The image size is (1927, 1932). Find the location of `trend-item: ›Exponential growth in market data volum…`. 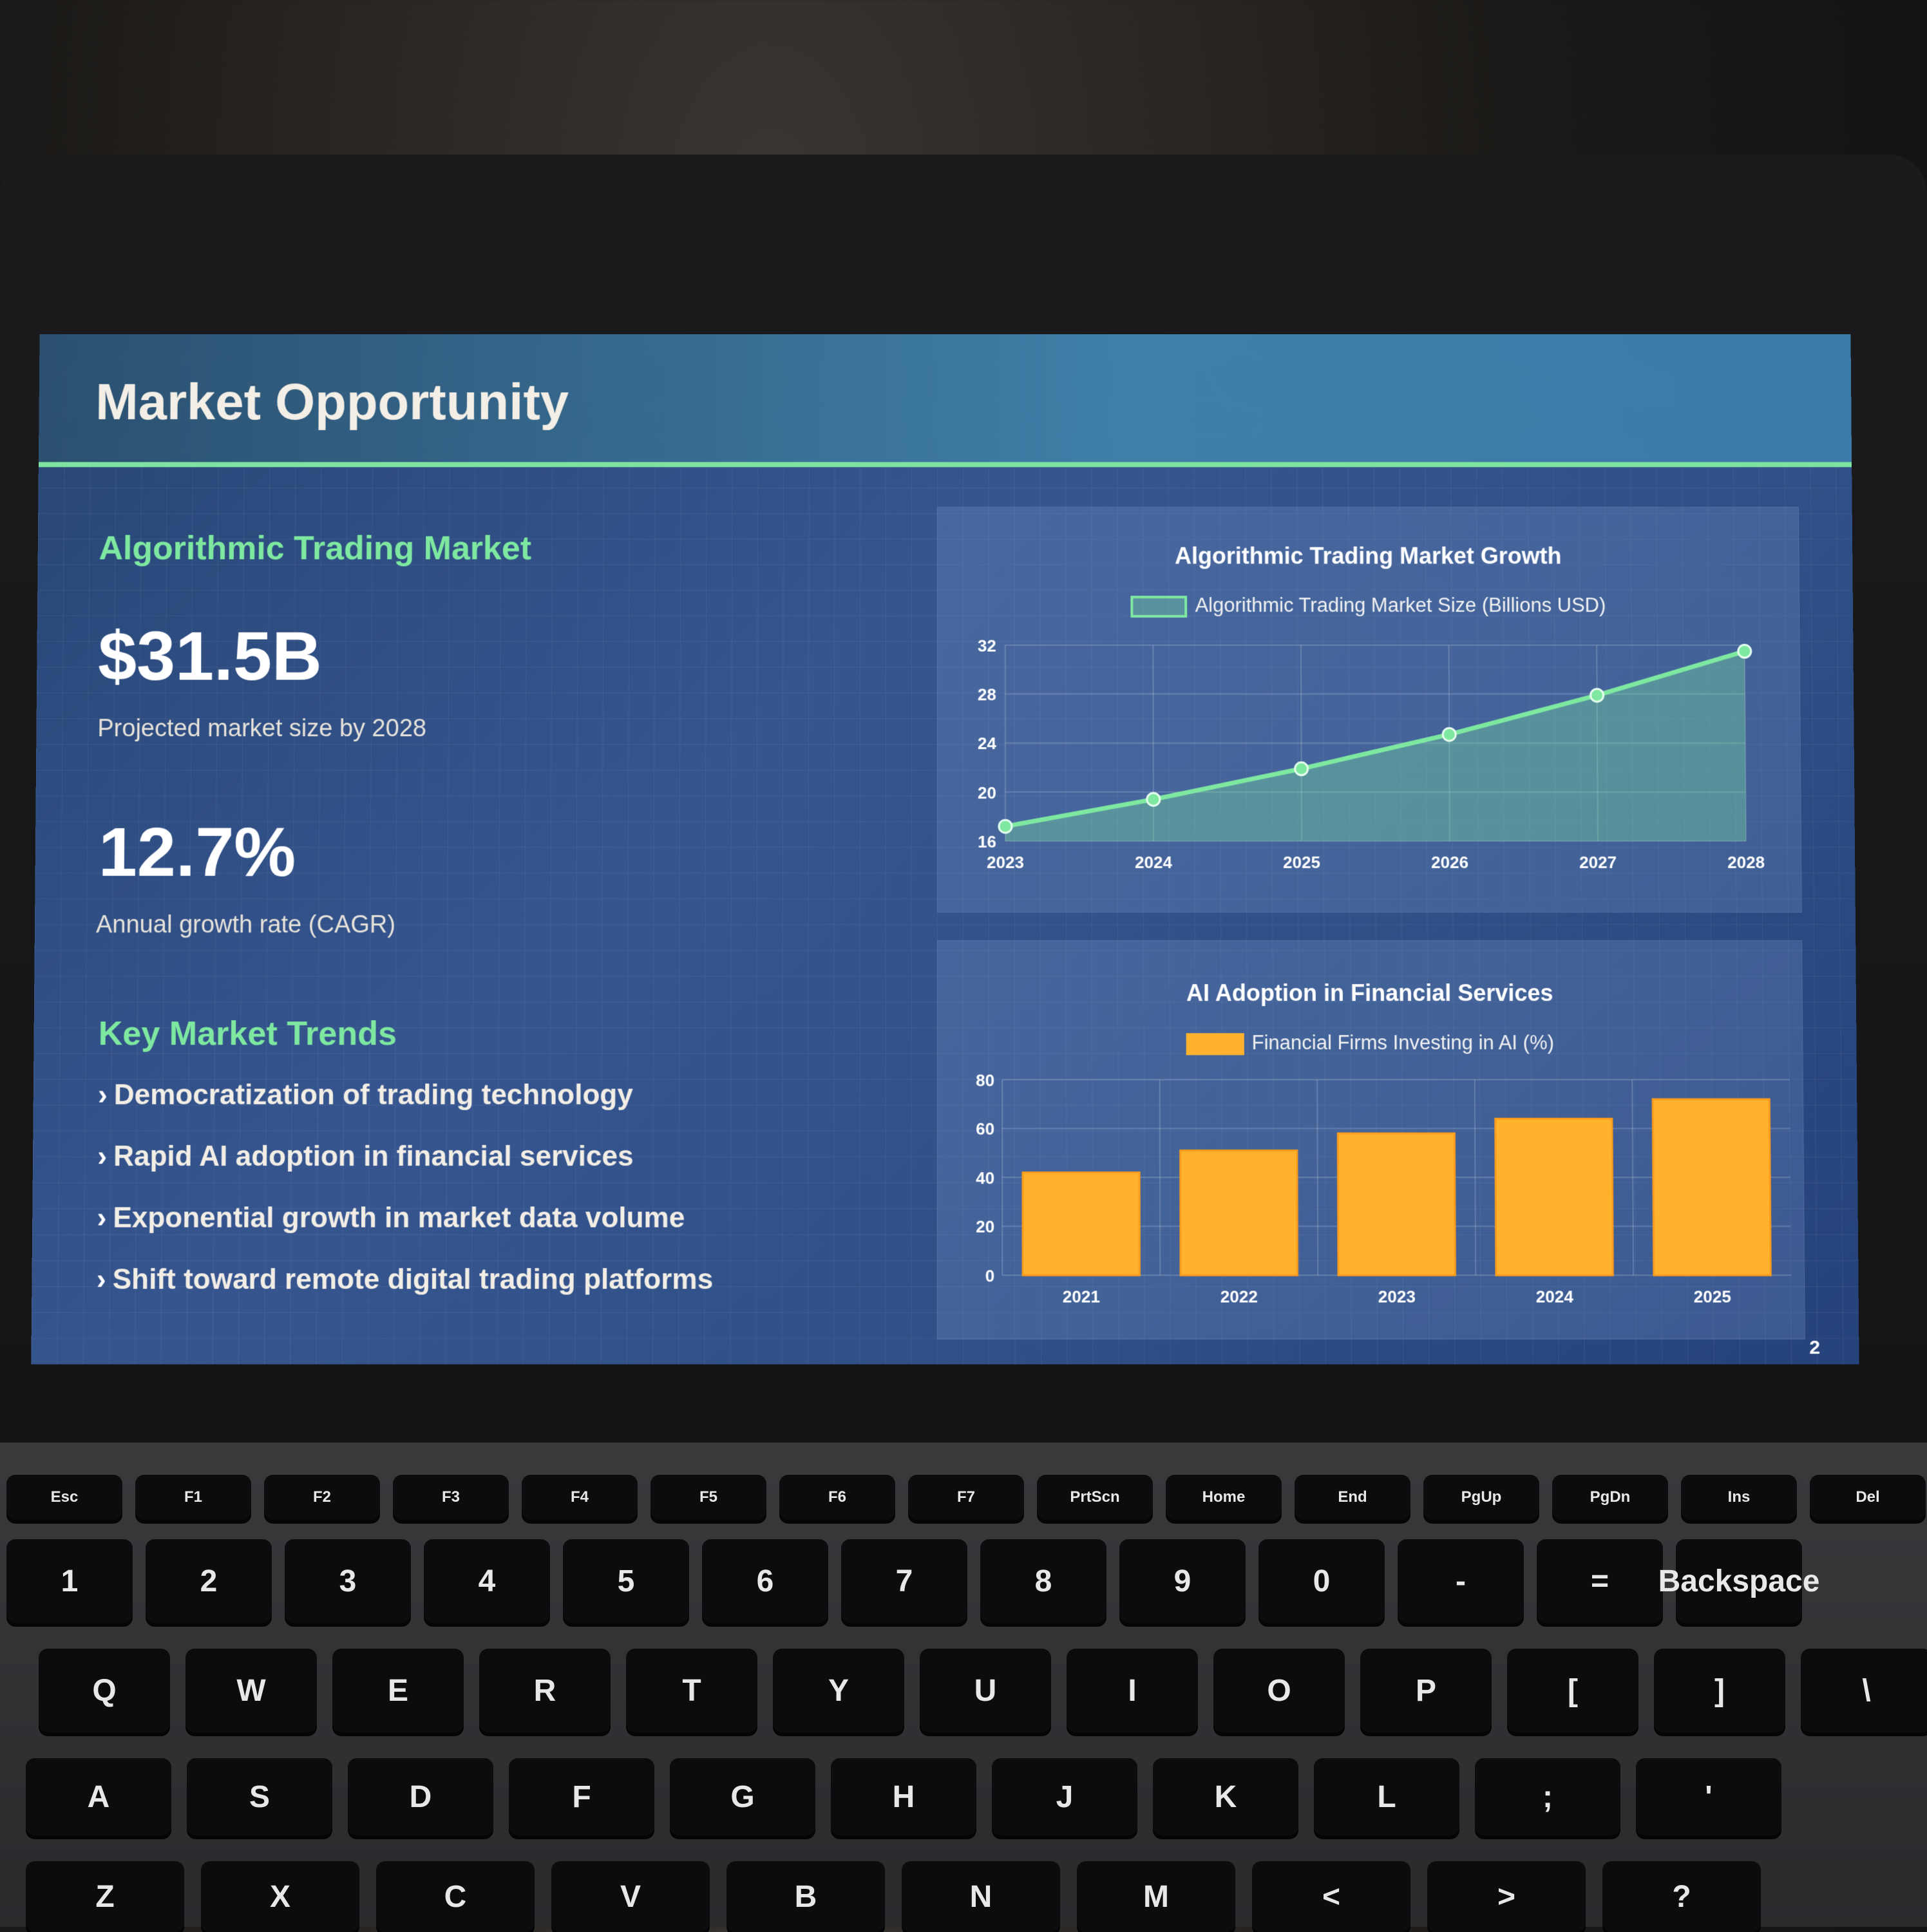

trend-item: ›Exponential growth in market data volum… is located at coordinates (391, 1218).